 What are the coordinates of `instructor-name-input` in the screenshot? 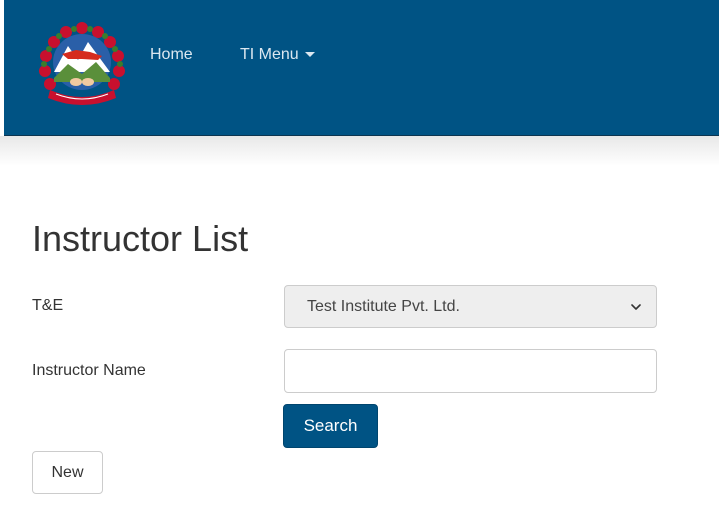 It's located at (470, 371).